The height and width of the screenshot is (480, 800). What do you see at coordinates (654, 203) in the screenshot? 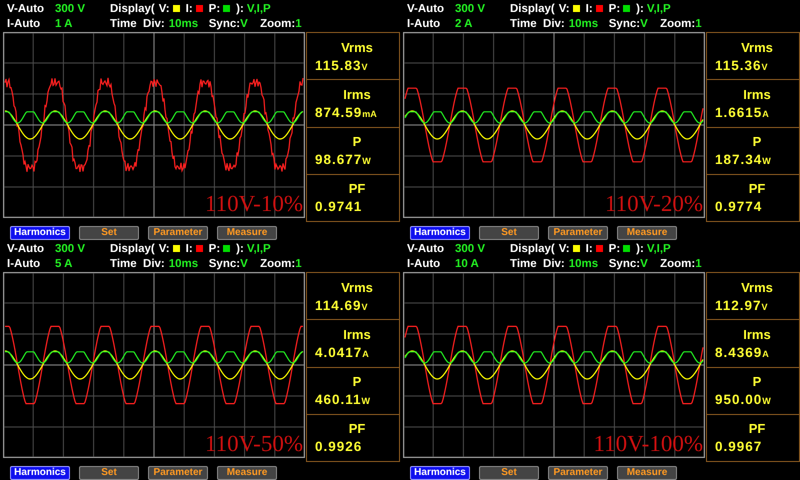
I see `waveform-caption: 110V-20%` at bounding box center [654, 203].